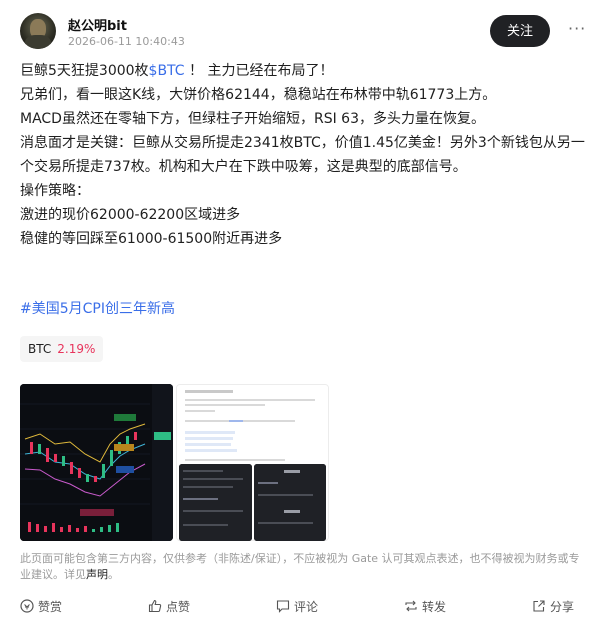 This screenshot has width=608, height=639. Describe the element at coordinates (258, 95) in the screenshot. I see `post-line-2: 兄弟们，看一眼这K线，大饼价格62144，稳稳站在布林带中轨61773上方。` at that location.